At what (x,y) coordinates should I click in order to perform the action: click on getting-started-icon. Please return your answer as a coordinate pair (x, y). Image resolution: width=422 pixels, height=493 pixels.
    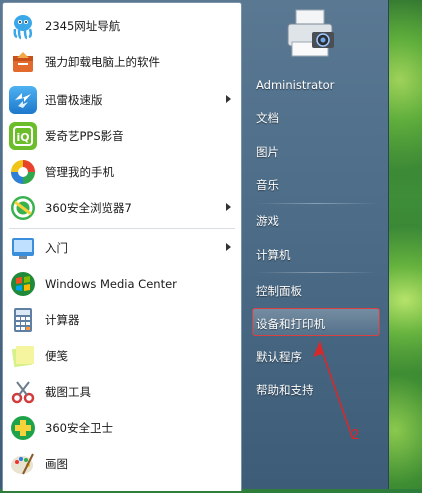
    Looking at the image, I should click on (23, 248).